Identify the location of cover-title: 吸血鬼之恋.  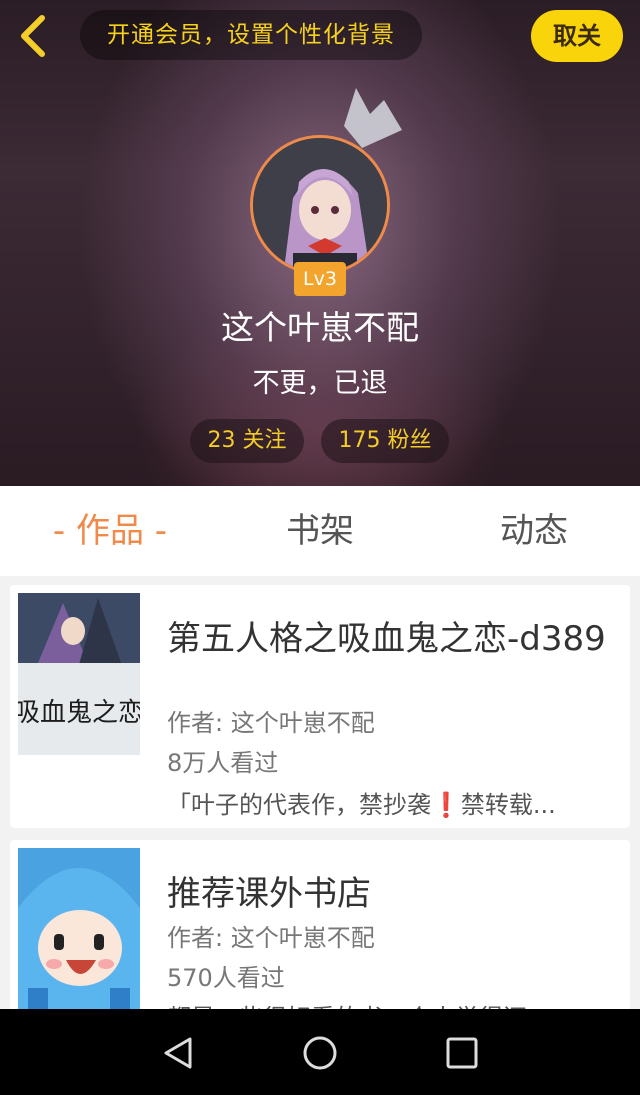
(79, 713).